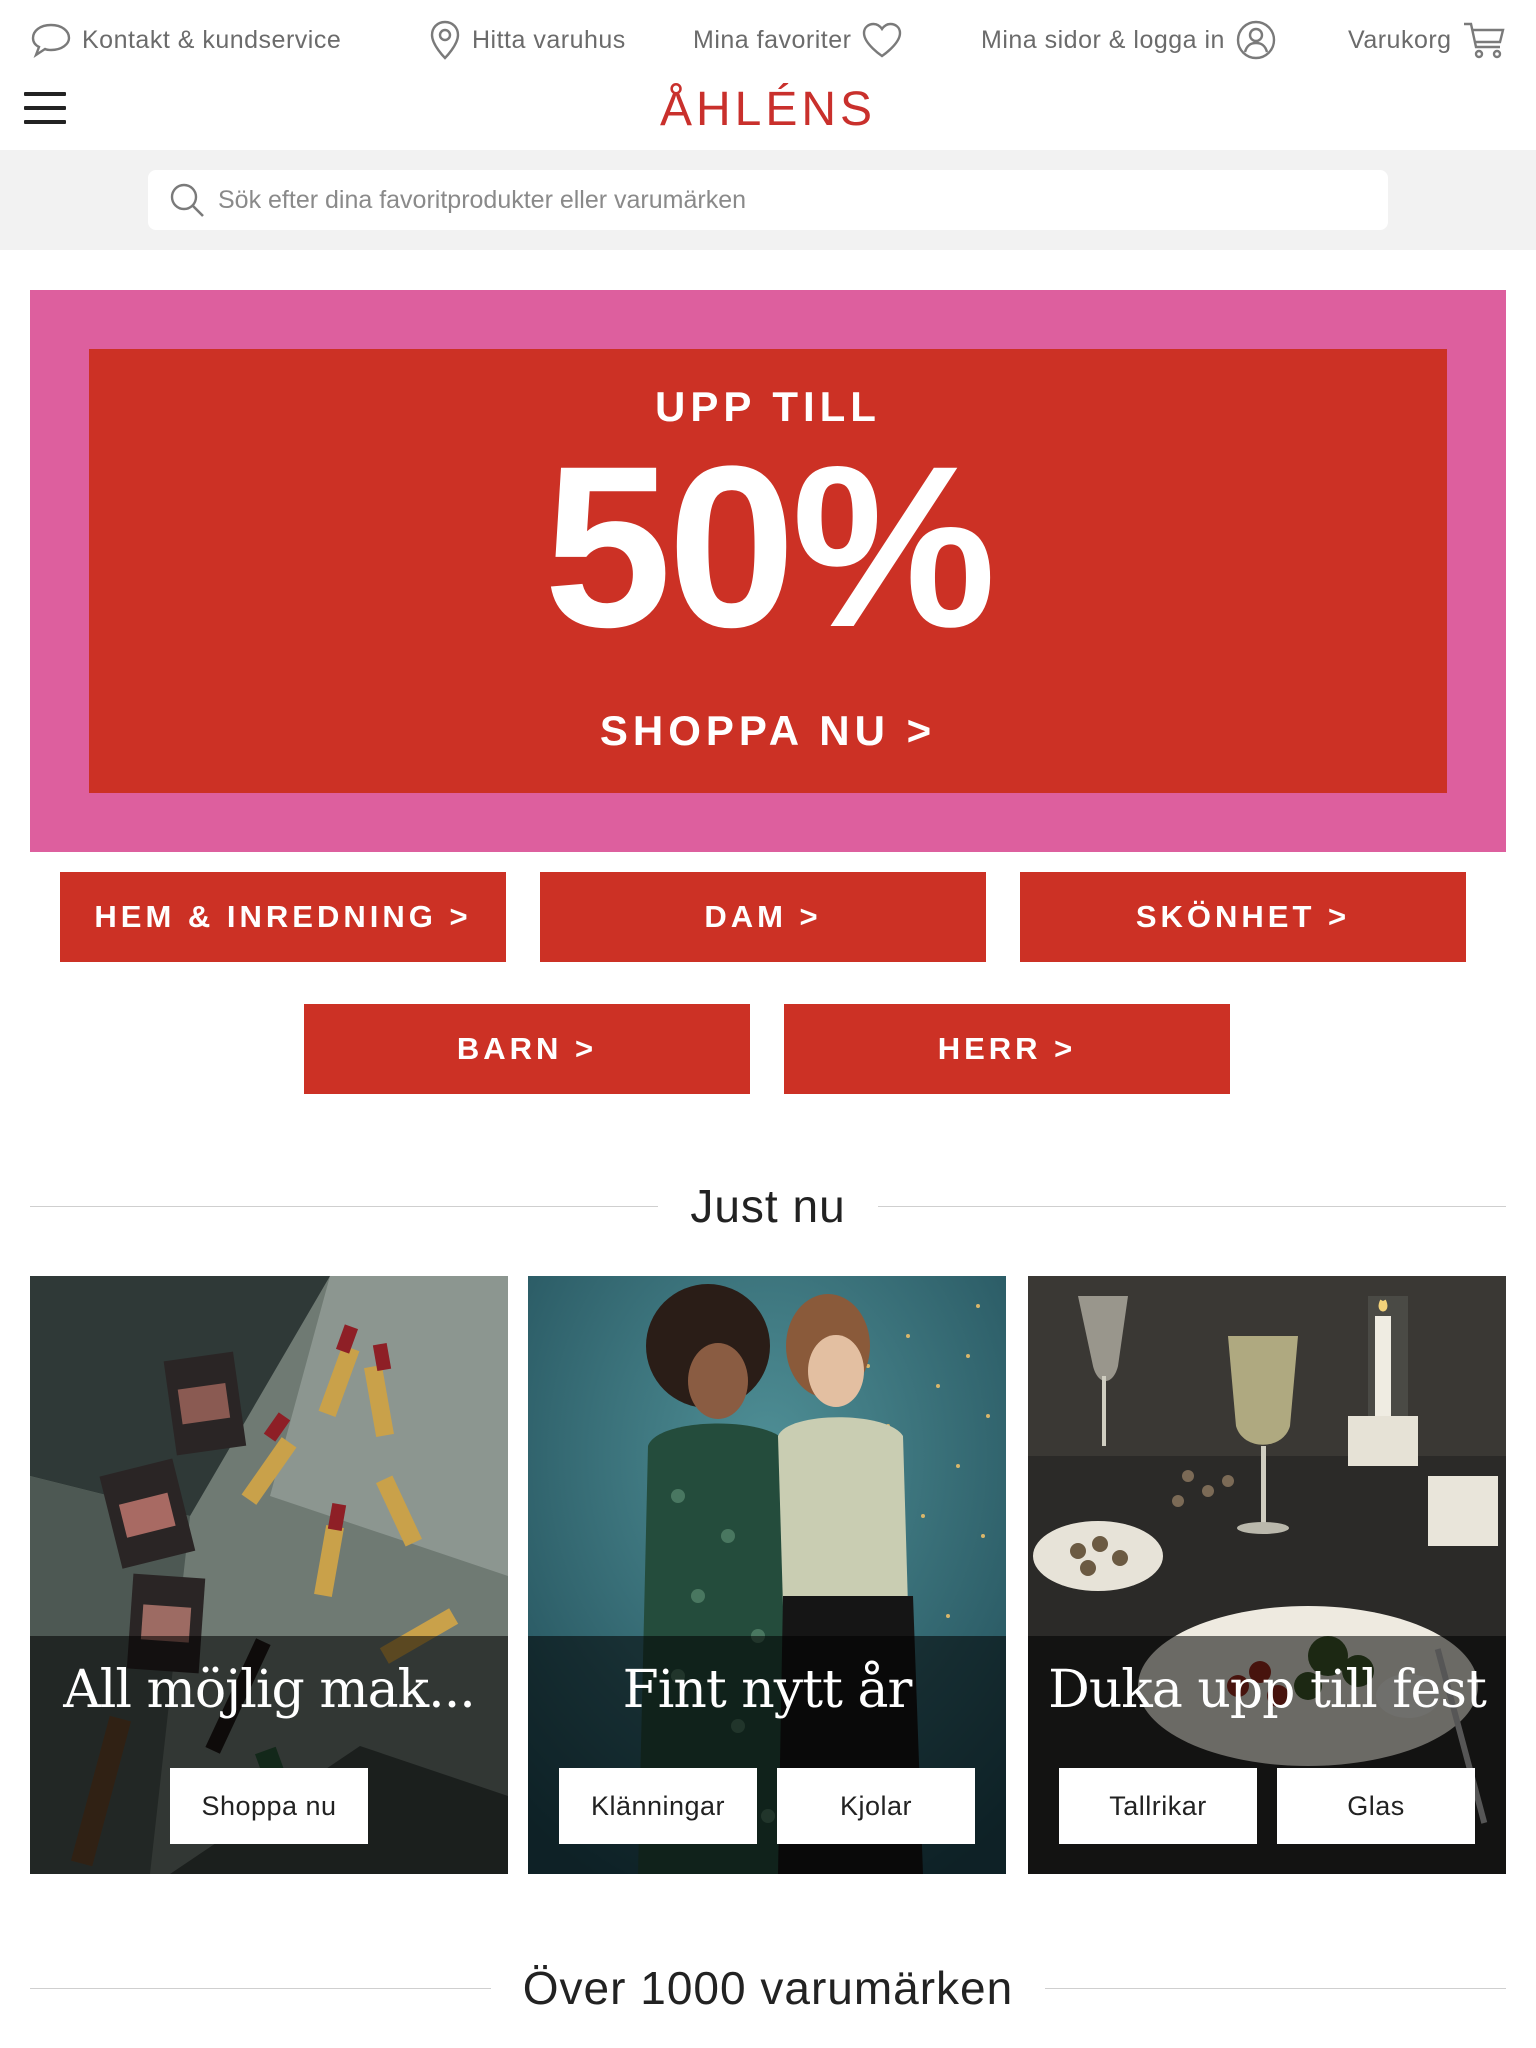 The image size is (1536, 2048). What do you see at coordinates (1400, 39) in the screenshot?
I see `cart-label: Varukorg` at bounding box center [1400, 39].